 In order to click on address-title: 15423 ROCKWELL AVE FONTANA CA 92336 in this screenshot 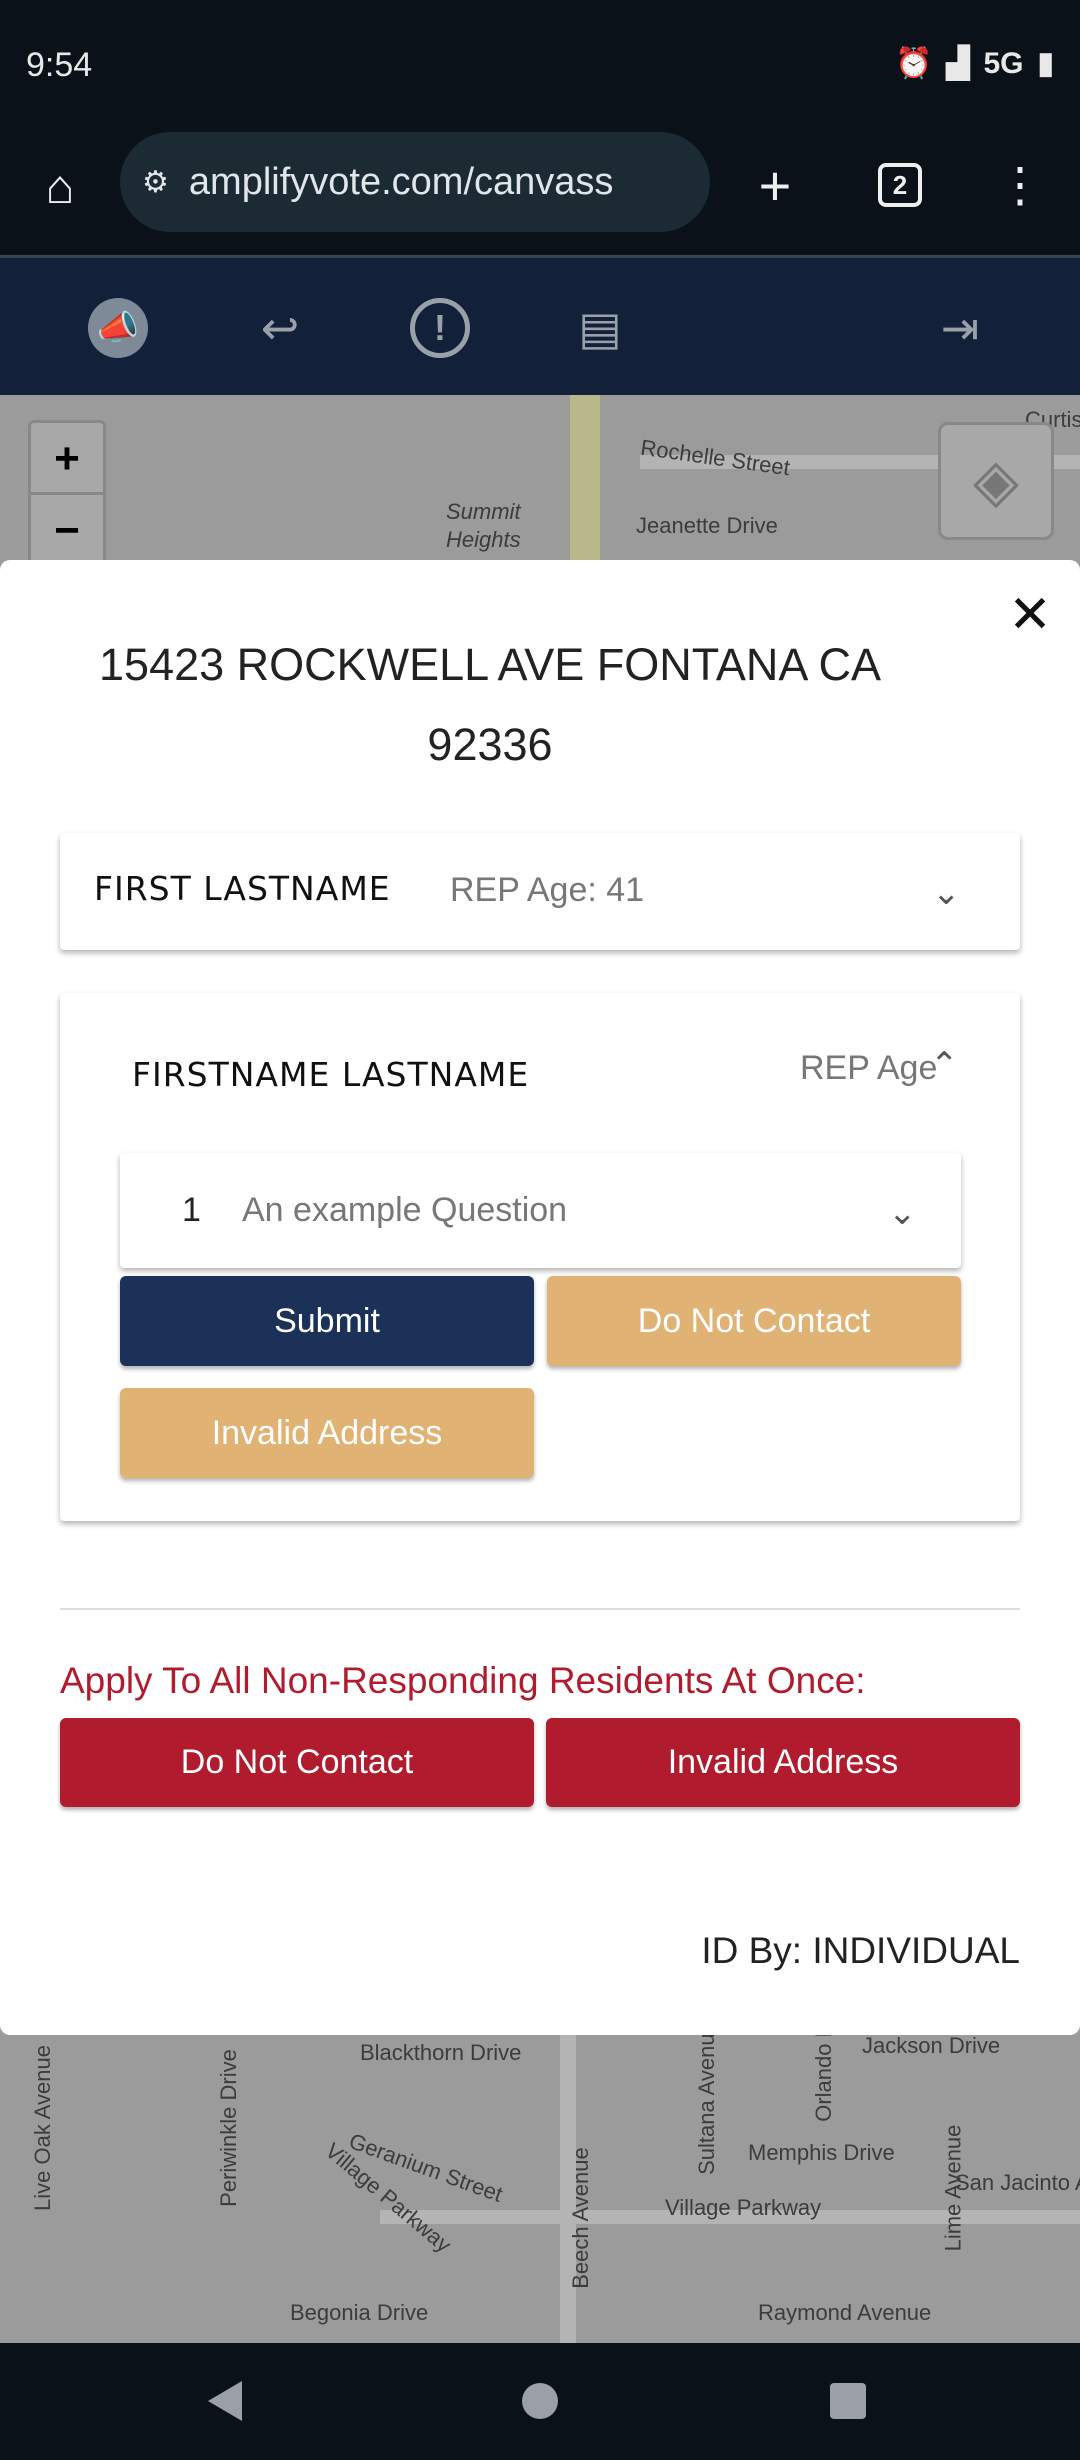, I will do `click(490, 704)`.